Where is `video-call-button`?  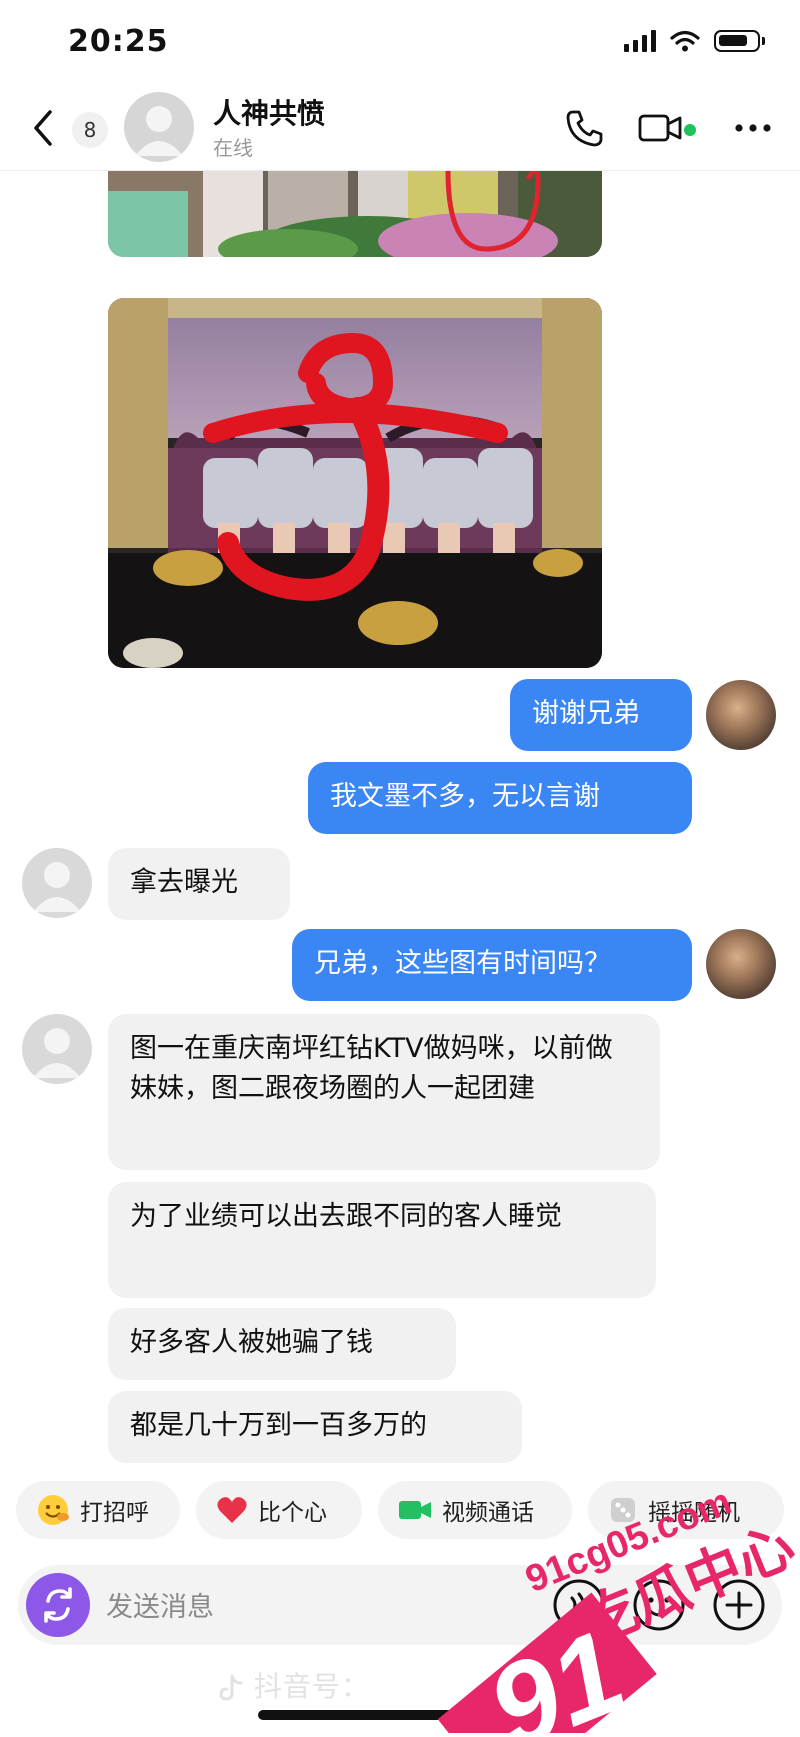
video-call-button is located at coordinates (669, 128).